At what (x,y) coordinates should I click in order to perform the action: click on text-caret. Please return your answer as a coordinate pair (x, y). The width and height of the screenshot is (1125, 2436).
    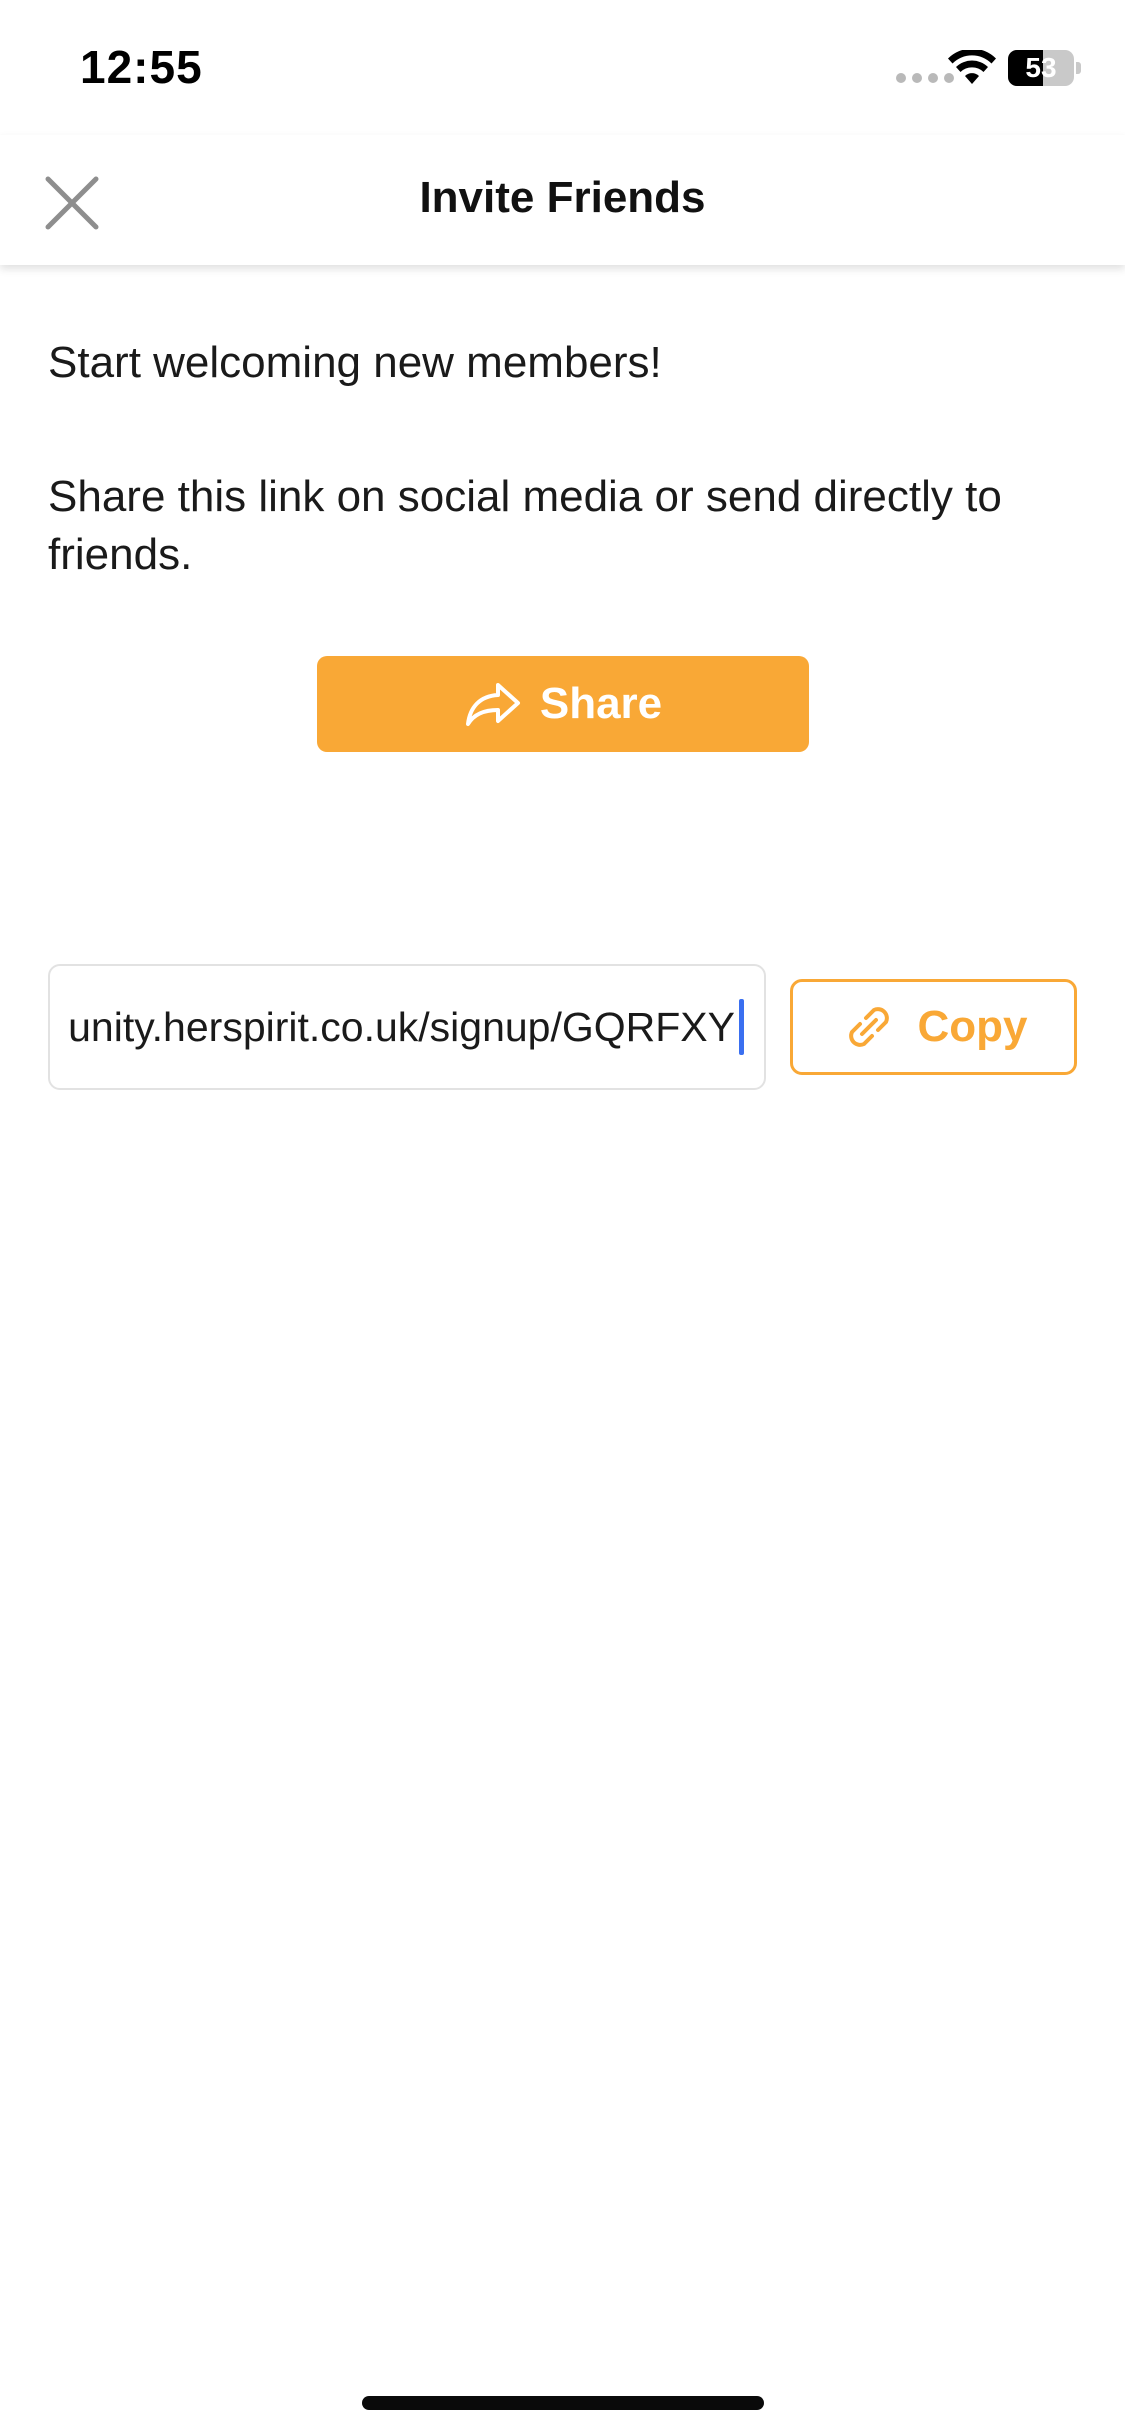
    Looking at the image, I should click on (741, 1027).